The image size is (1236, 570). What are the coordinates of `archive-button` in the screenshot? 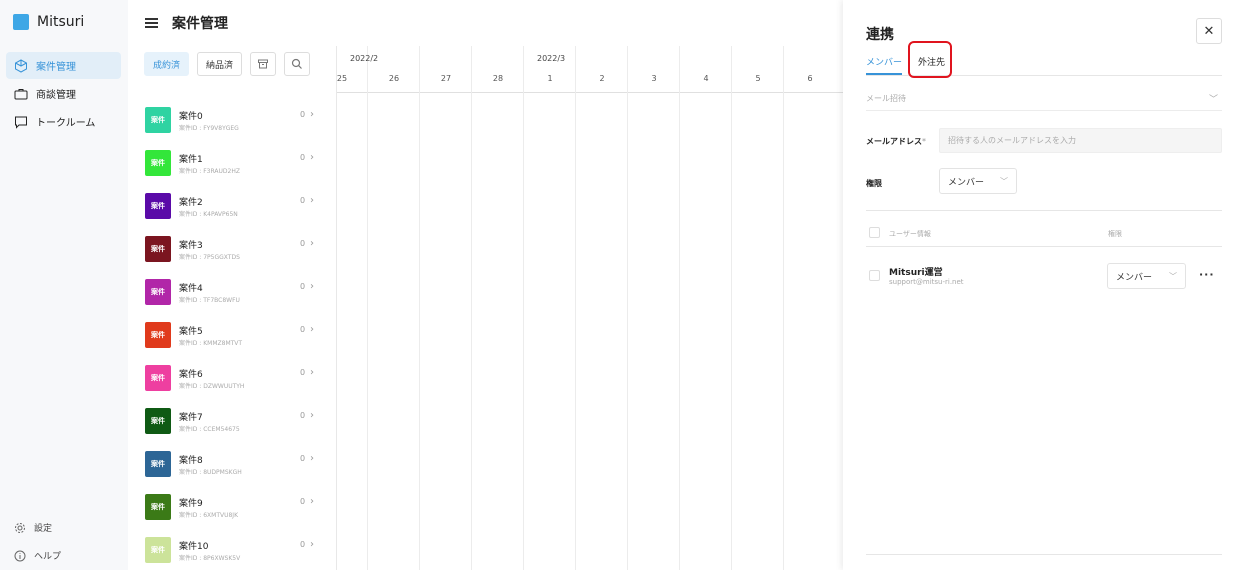 It's located at (263, 64).